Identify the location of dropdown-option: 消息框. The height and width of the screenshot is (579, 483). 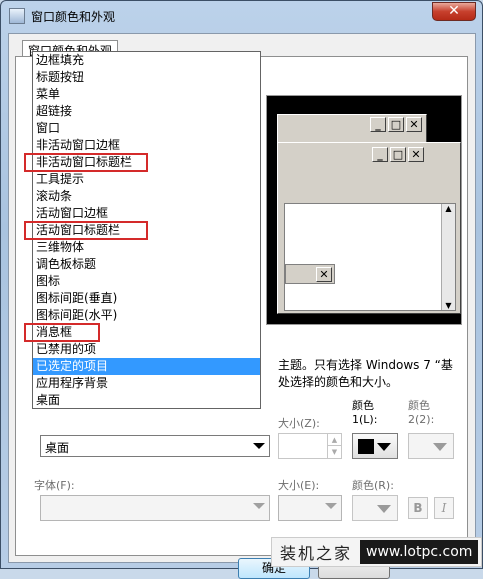
(146, 332).